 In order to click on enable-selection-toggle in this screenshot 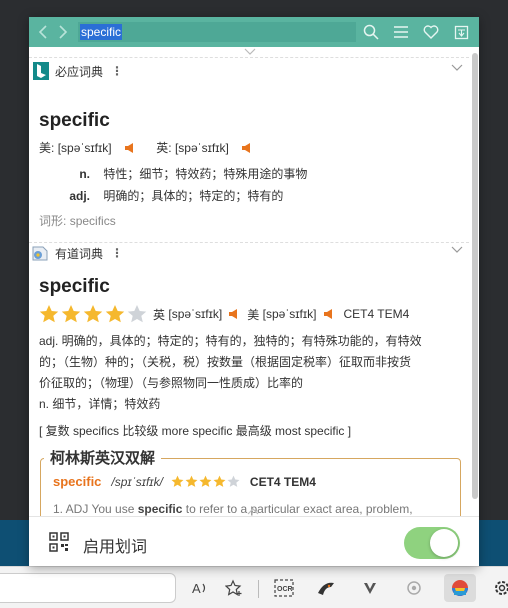, I will do `click(432, 543)`.